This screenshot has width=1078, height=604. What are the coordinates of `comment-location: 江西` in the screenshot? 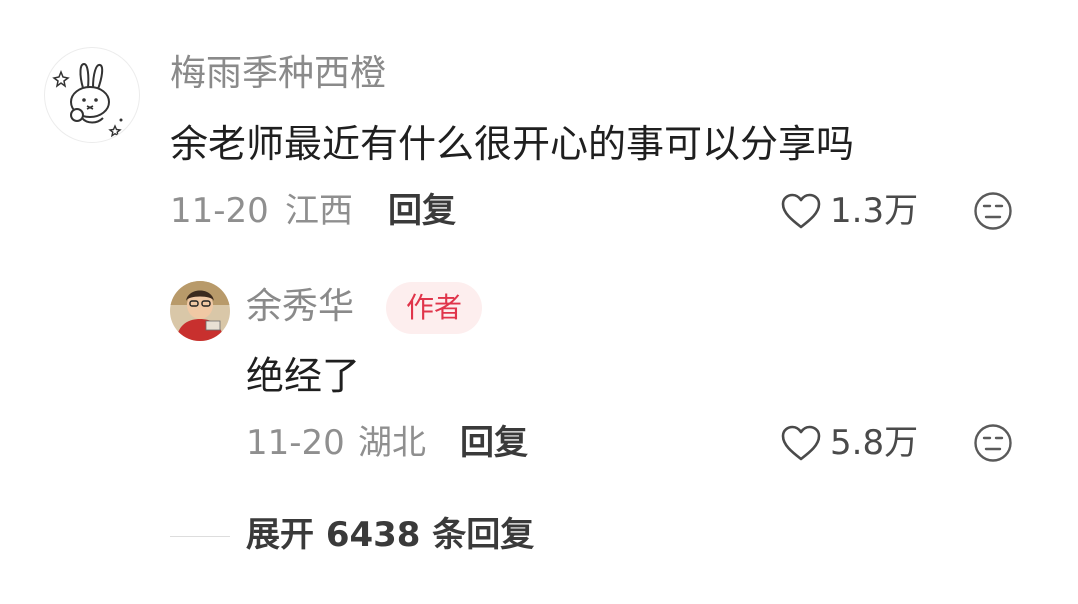 It's located at (319, 211).